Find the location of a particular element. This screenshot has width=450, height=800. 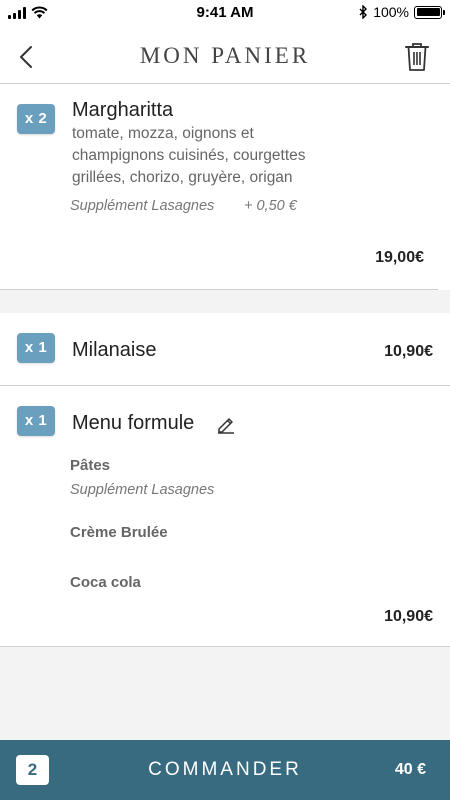

item-supplement-price: + 0,50 € is located at coordinates (270, 206).